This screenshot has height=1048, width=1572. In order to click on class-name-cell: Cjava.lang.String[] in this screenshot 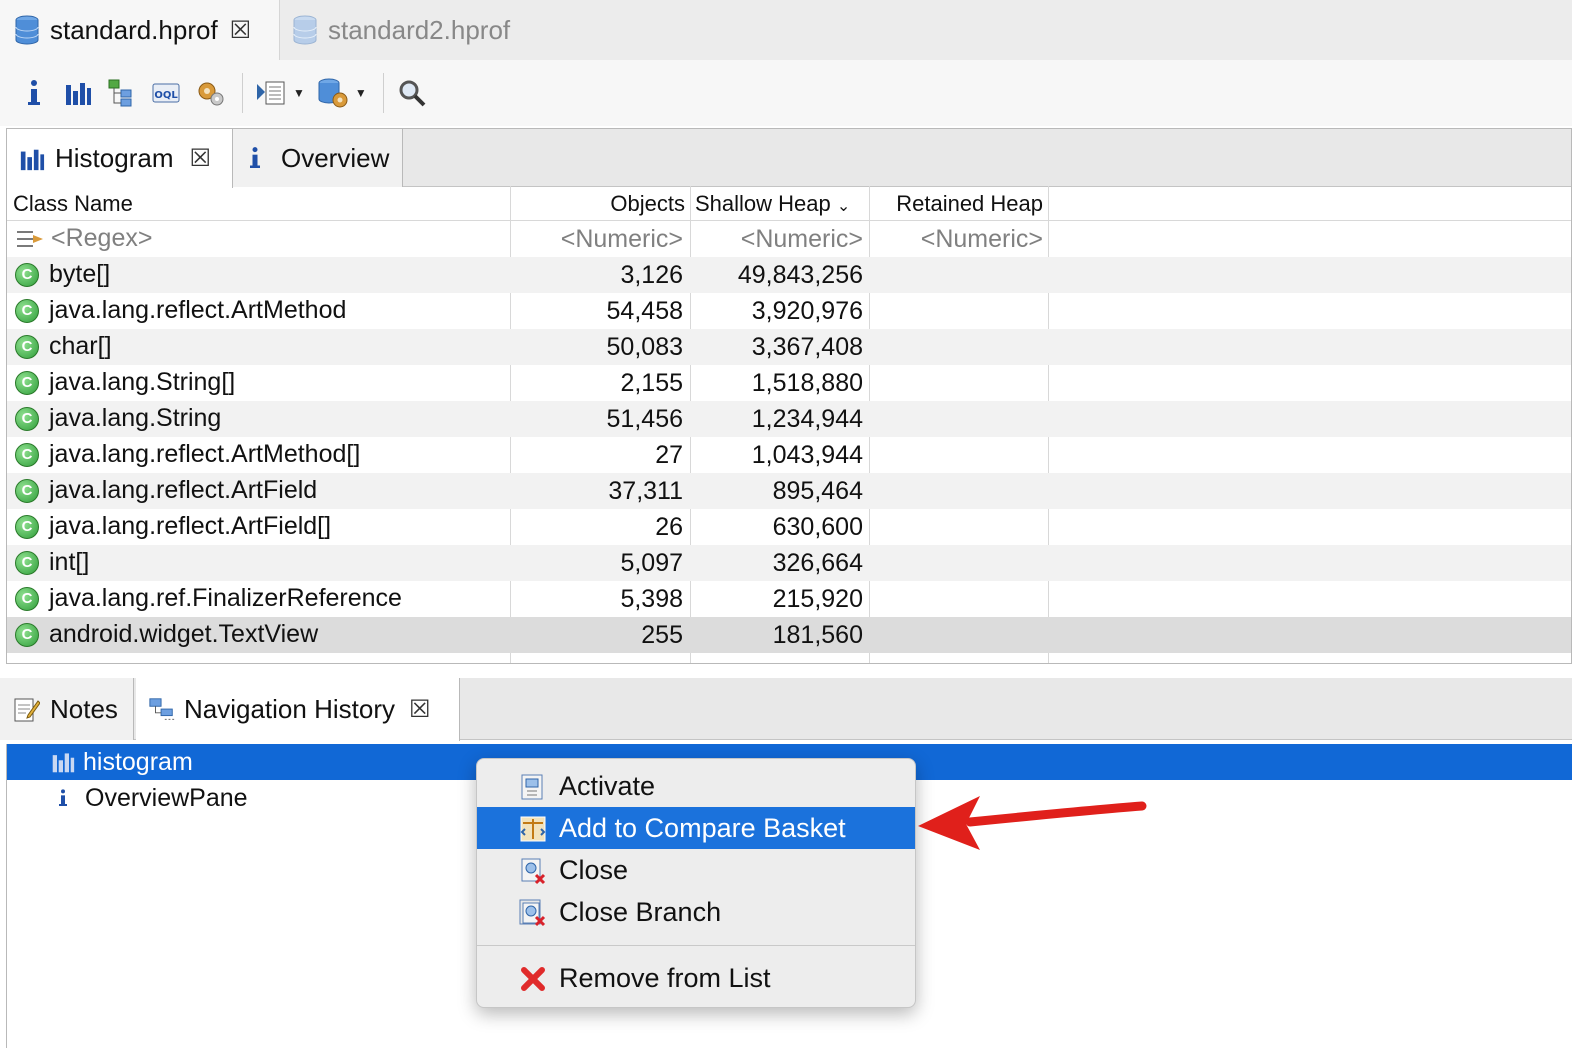, I will do `click(125, 382)`.